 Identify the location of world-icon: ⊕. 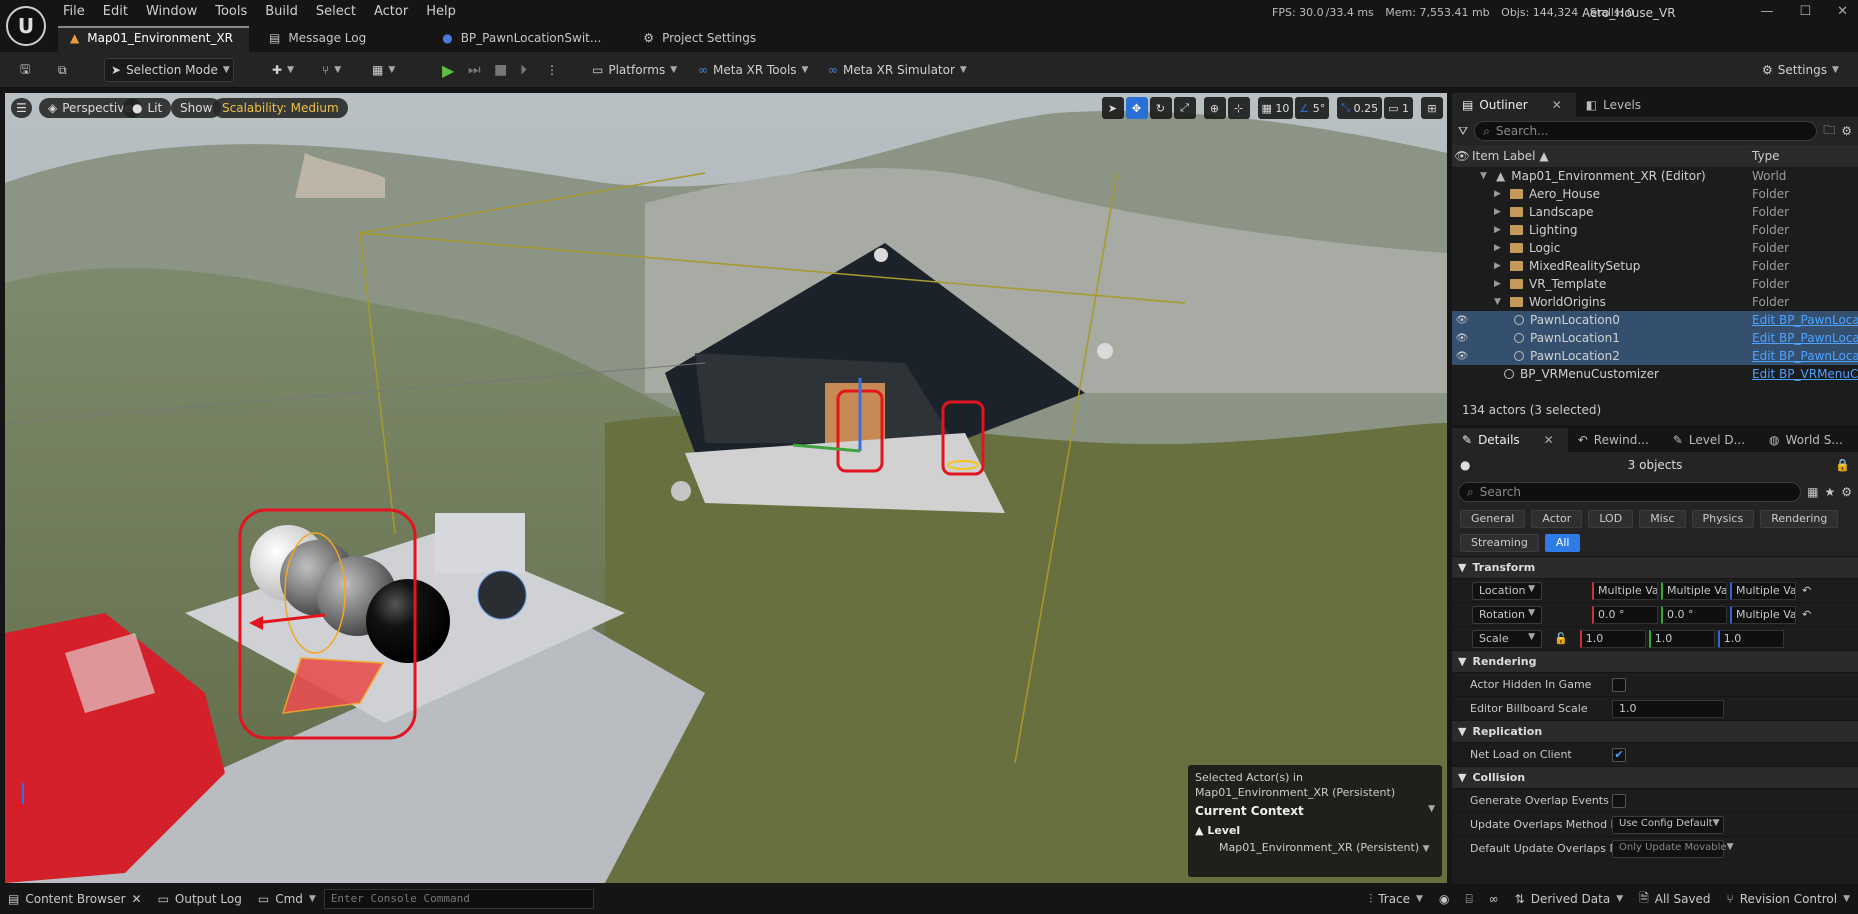
(1214, 108).